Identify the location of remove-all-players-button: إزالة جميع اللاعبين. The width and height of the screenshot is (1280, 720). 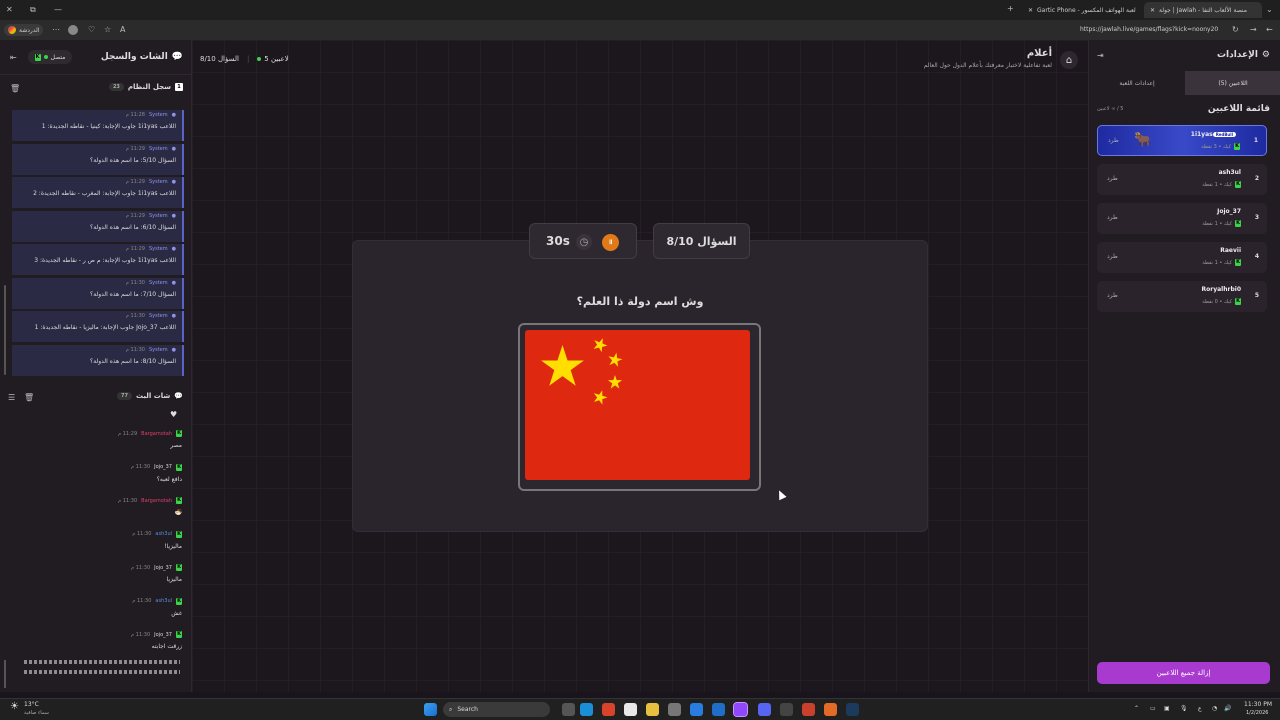
(1183, 673).